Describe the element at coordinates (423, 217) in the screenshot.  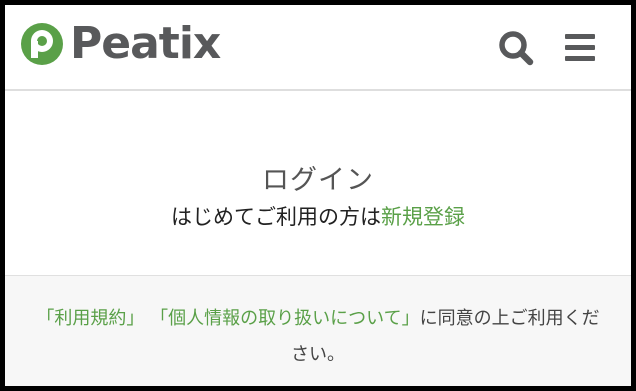
I see `signup-link: 新規登録` at that location.